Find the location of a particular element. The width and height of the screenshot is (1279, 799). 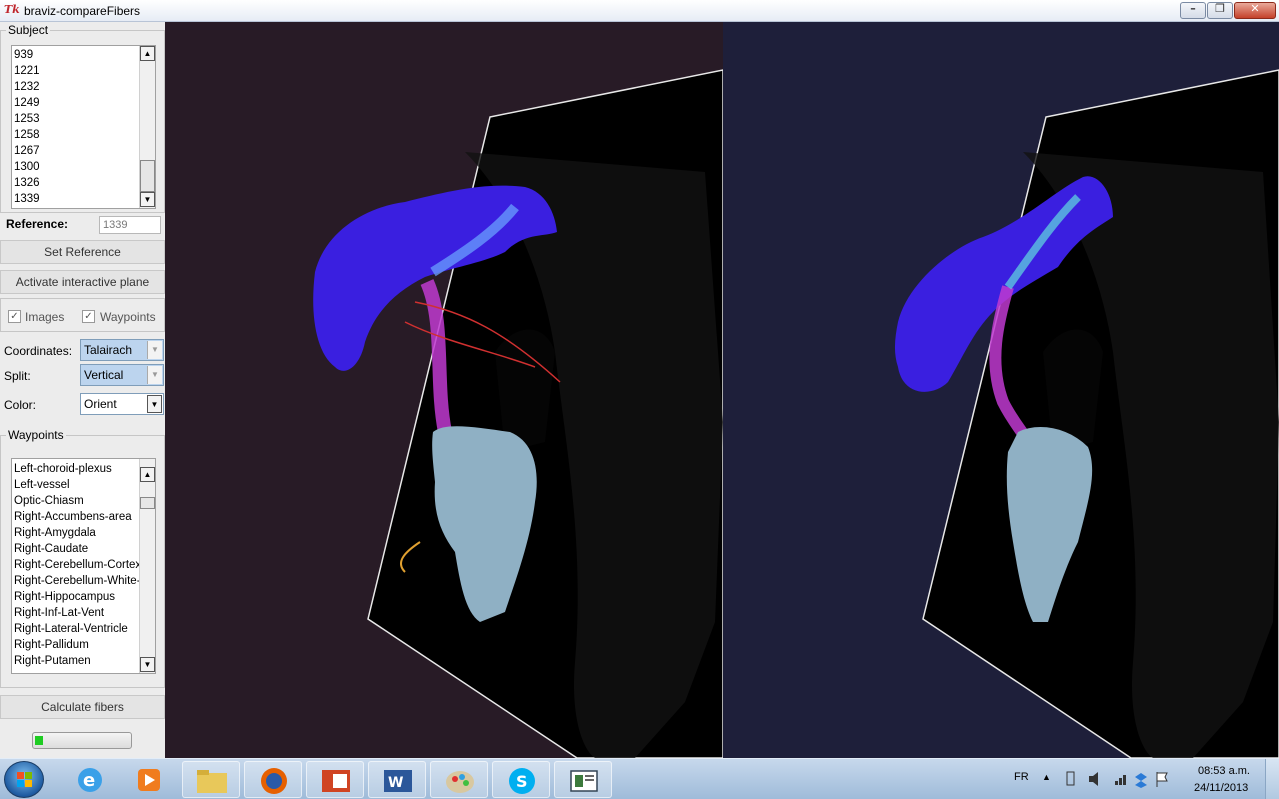

list-item: 1249 is located at coordinates (83, 103).